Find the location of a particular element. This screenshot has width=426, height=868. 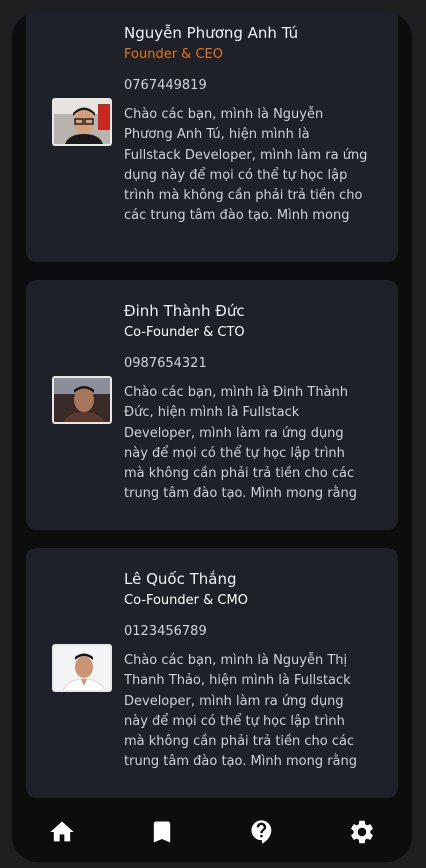

member-role: Co-Founder & CMO is located at coordinates (186, 600).